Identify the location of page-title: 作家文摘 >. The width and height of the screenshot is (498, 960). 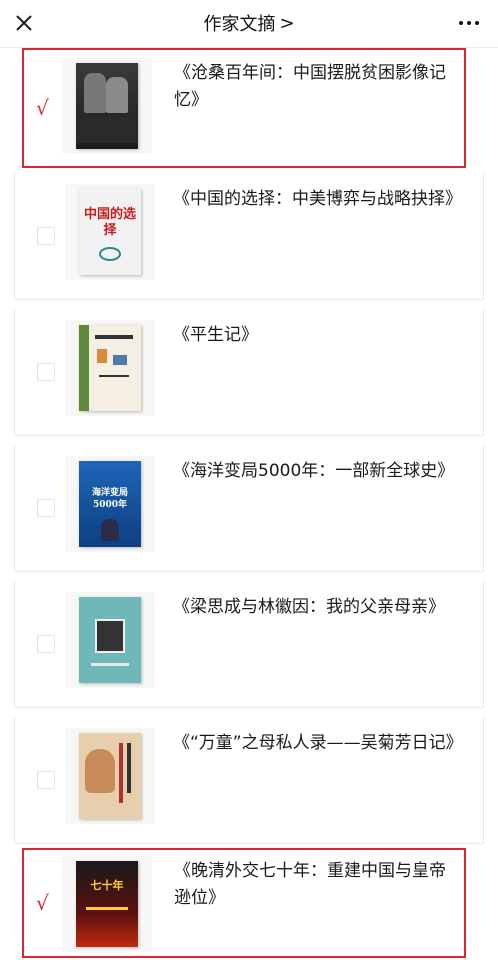
(249, 23).